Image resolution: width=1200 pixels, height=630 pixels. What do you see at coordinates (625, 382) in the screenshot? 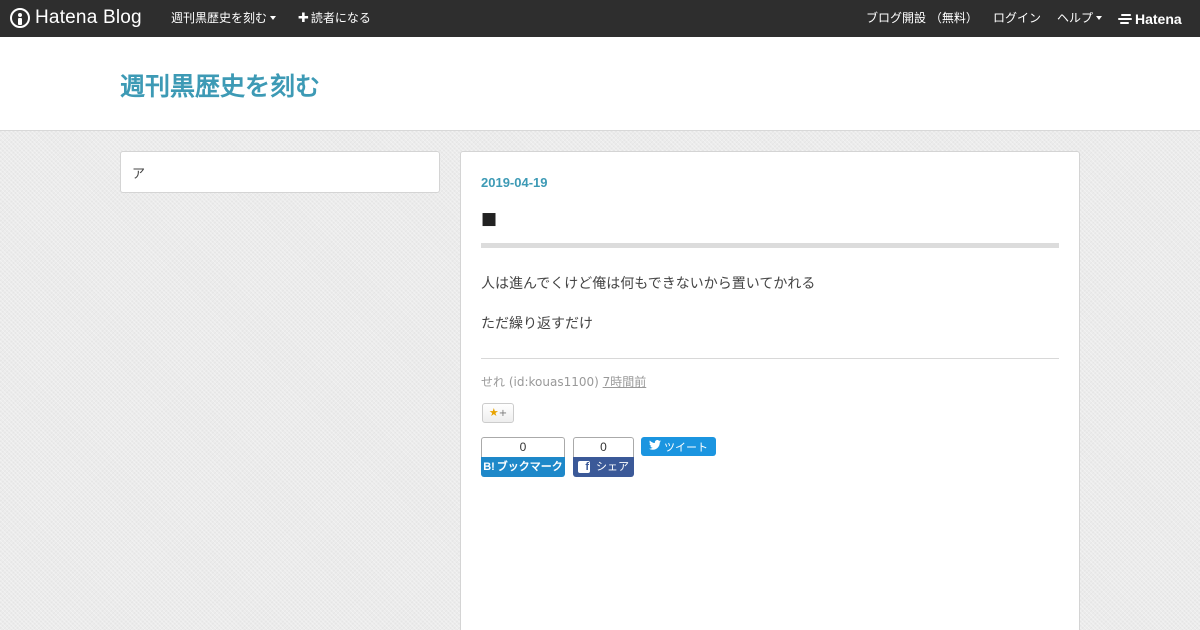
I see `entry-time-link: 7時間前` at bounding box center [625, 382].